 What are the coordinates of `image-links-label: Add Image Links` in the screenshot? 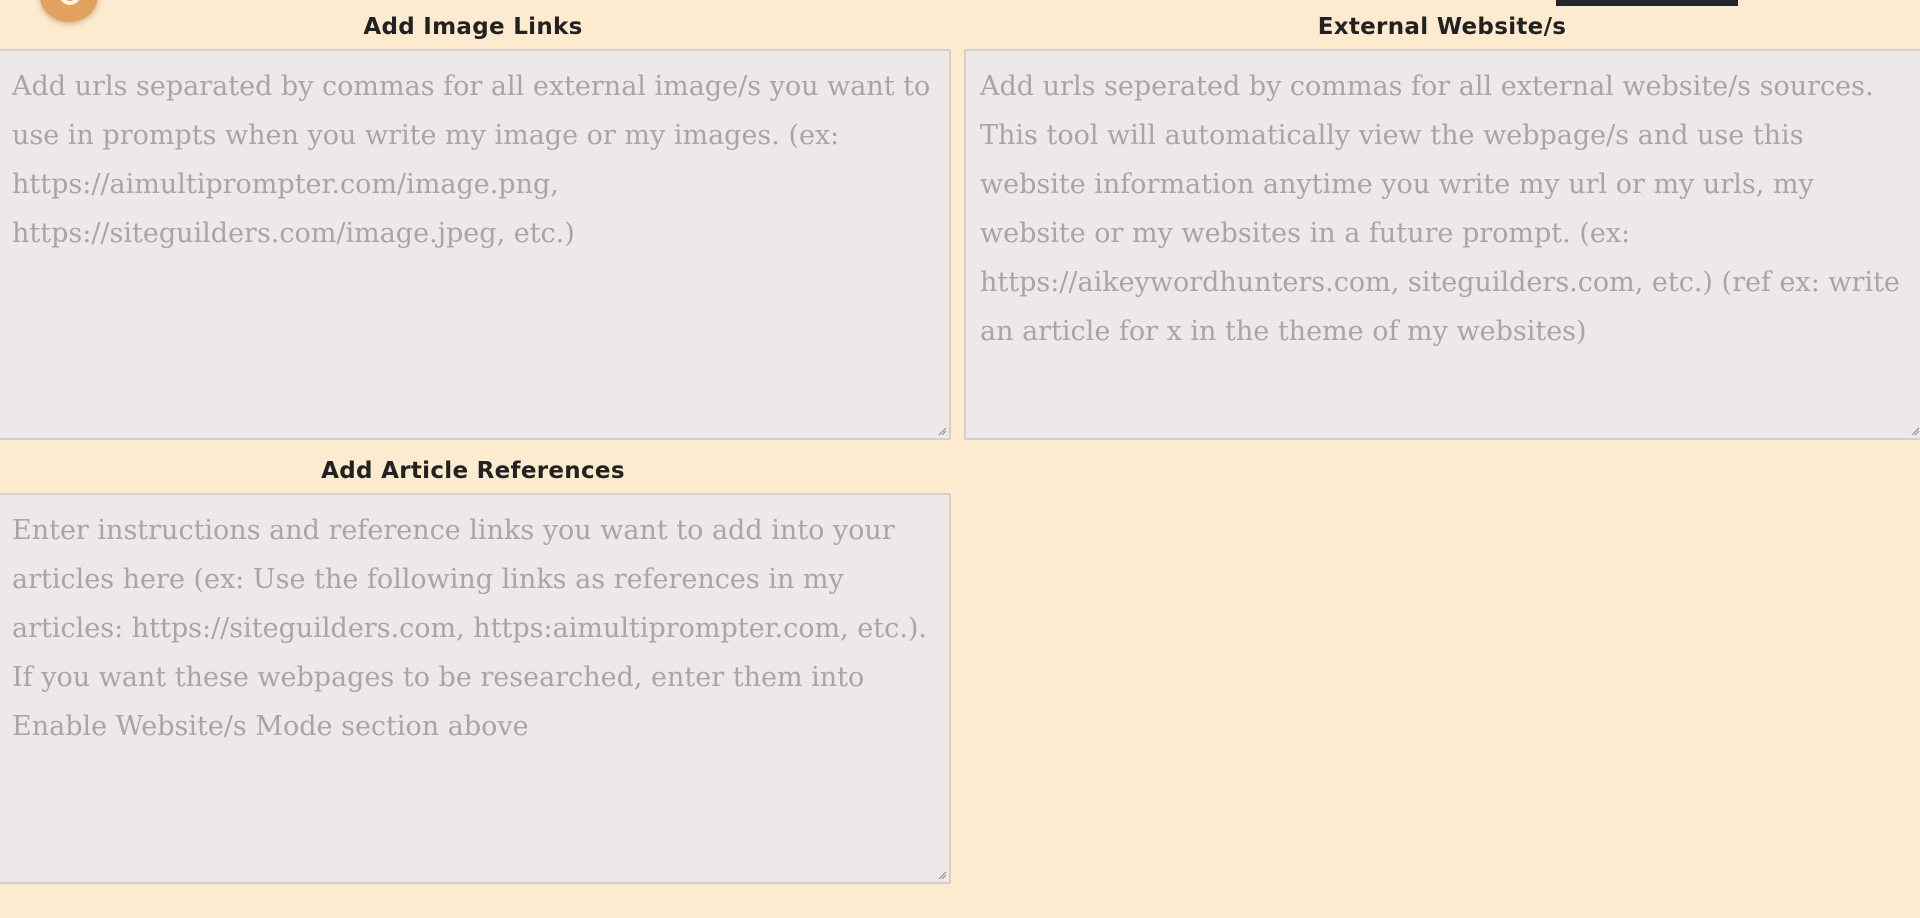 It's located at (473, 27).